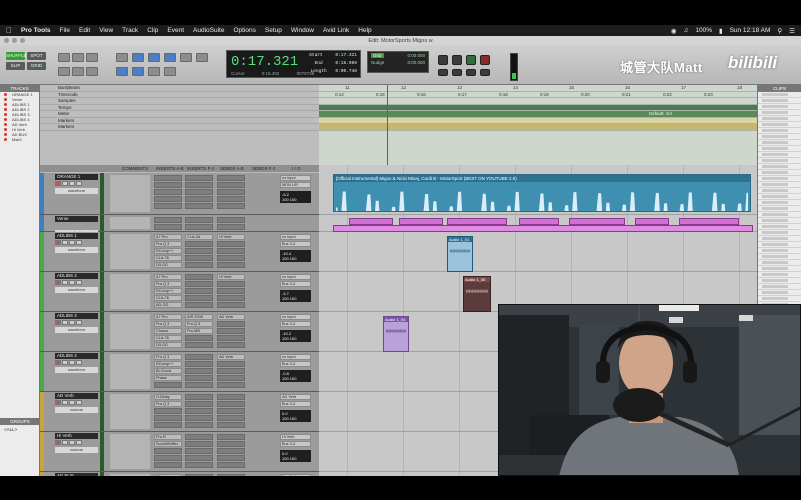 The height and width of the screenshot is (500, 801). I want to click on output-selector: MON L/R, so click(295, 185).